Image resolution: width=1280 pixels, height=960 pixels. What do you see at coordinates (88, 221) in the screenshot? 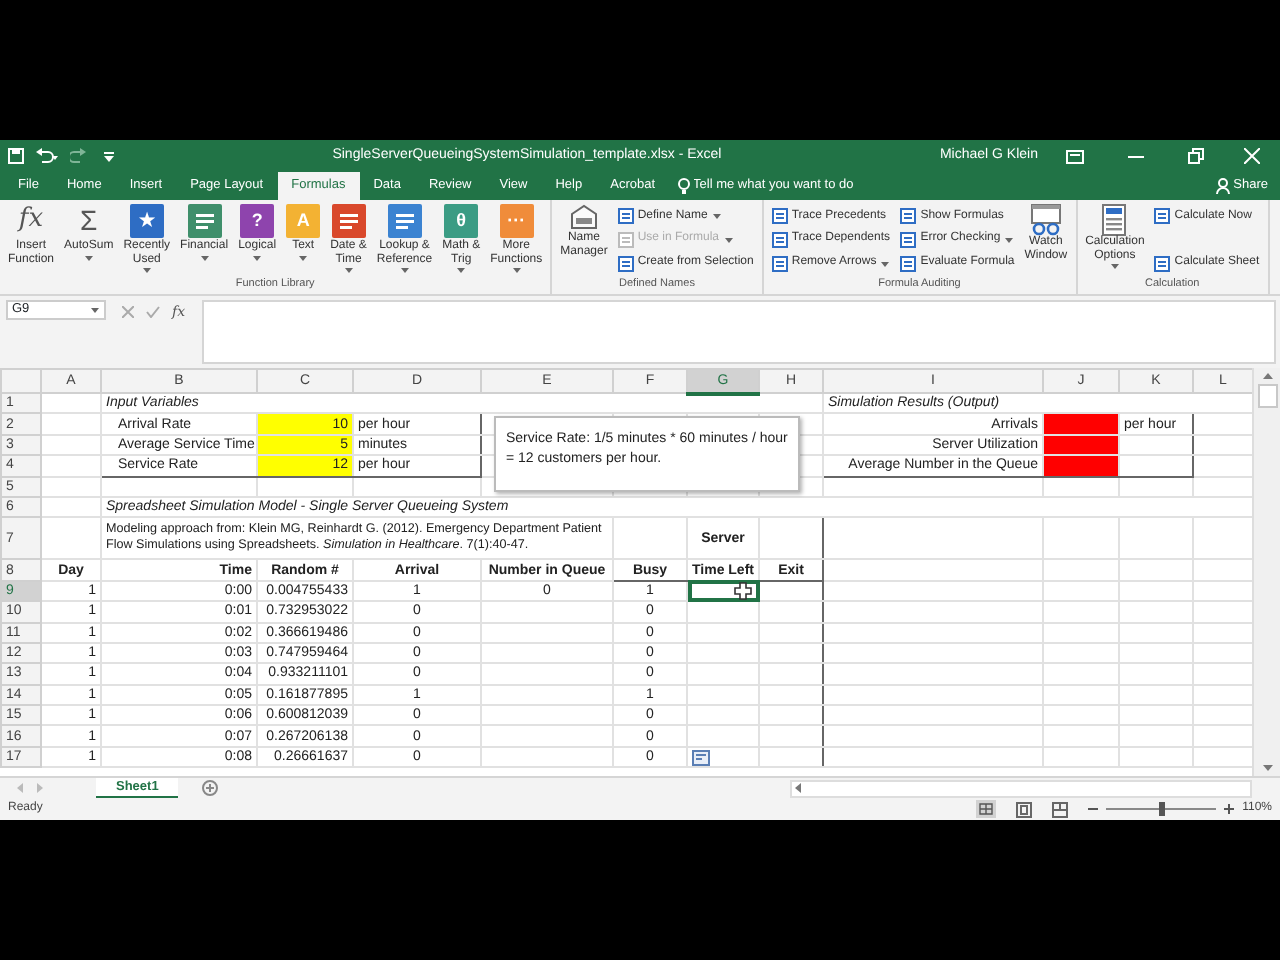
I see `symbol-icon: Σ` at bounding box center [88, 221].